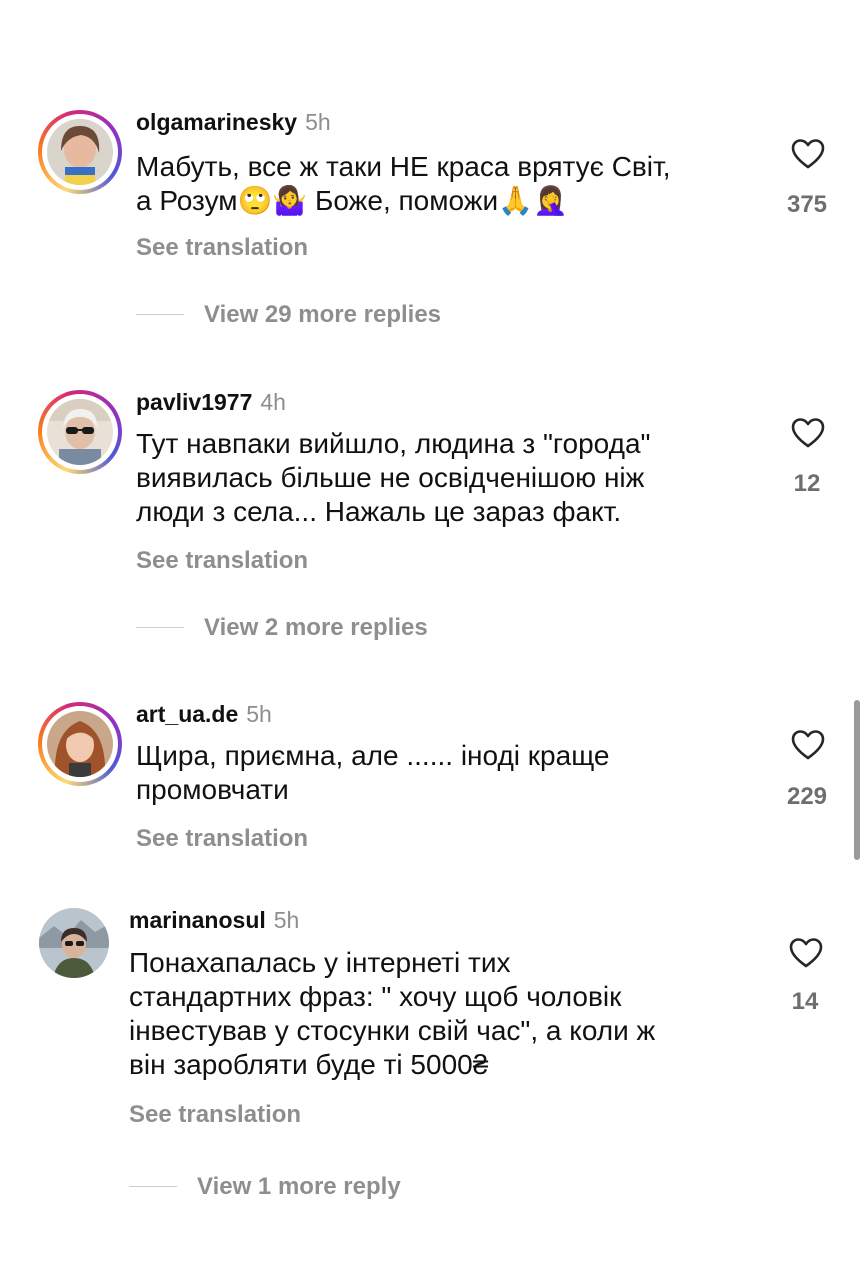  I want to click on comment-text-line: люди з села... Нажаль це зараз факт., so click(379, 511).